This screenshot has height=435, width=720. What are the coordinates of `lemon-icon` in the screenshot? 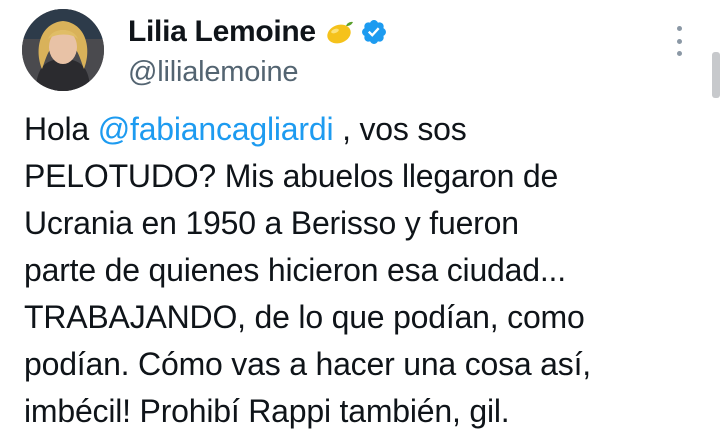 It's located at (339, 32).